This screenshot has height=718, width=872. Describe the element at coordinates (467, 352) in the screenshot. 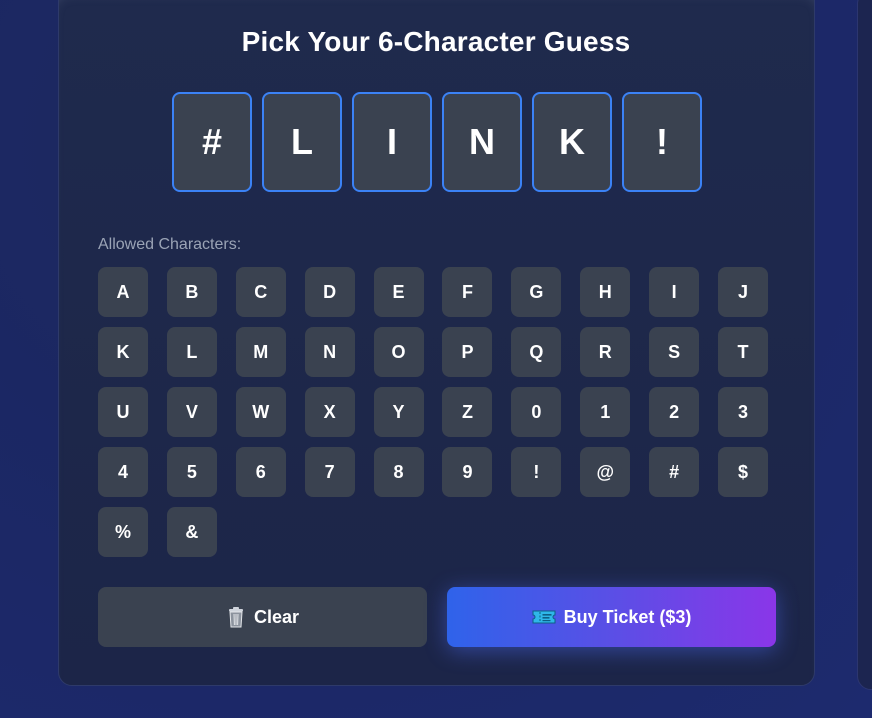

I see `character-key: P` at that location.